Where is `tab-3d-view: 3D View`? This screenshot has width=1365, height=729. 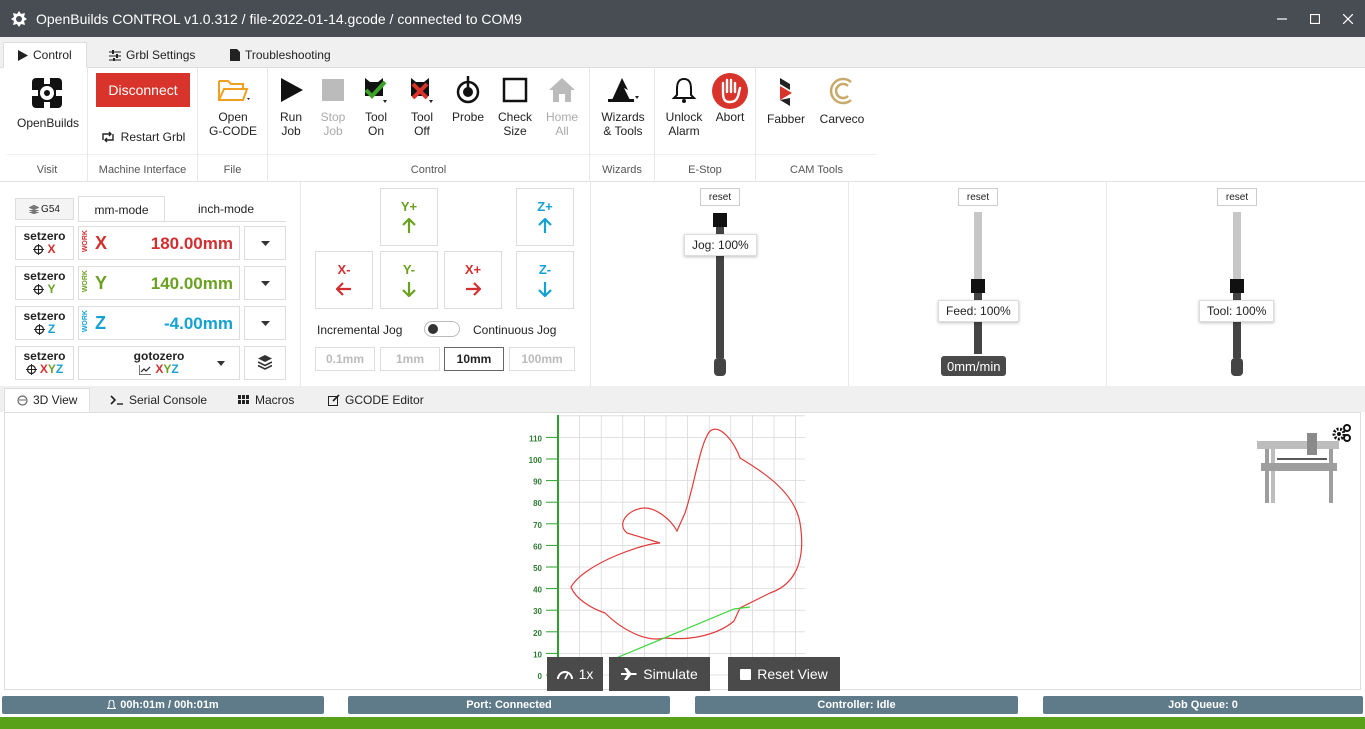
tab-3d-view: 3D View is located at coordinates (47, 400).